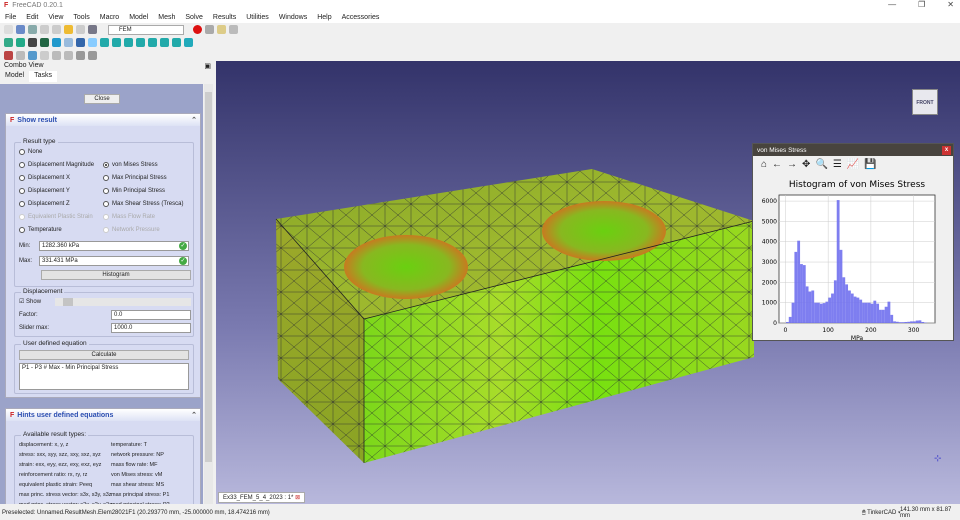 Image resolution: width=960 pixels, height=520 pixels. What do you see at coordinates (129, 217) in the screenshot?
I see `radio-mass-flow-rate: Mass Flow Rate` at bounding box center [129, 217].